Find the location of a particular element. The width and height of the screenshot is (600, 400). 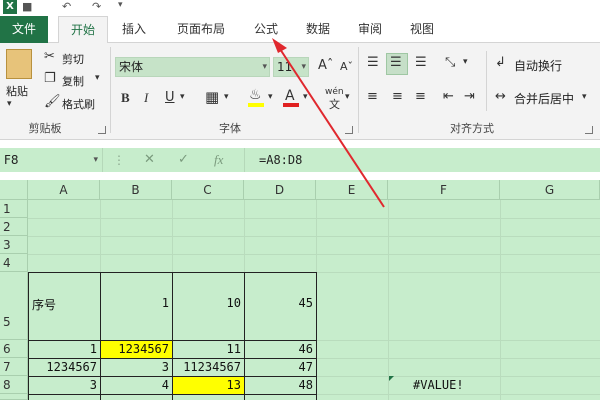

formula-input: =A8:D8 is located at coordinates (422, 160).